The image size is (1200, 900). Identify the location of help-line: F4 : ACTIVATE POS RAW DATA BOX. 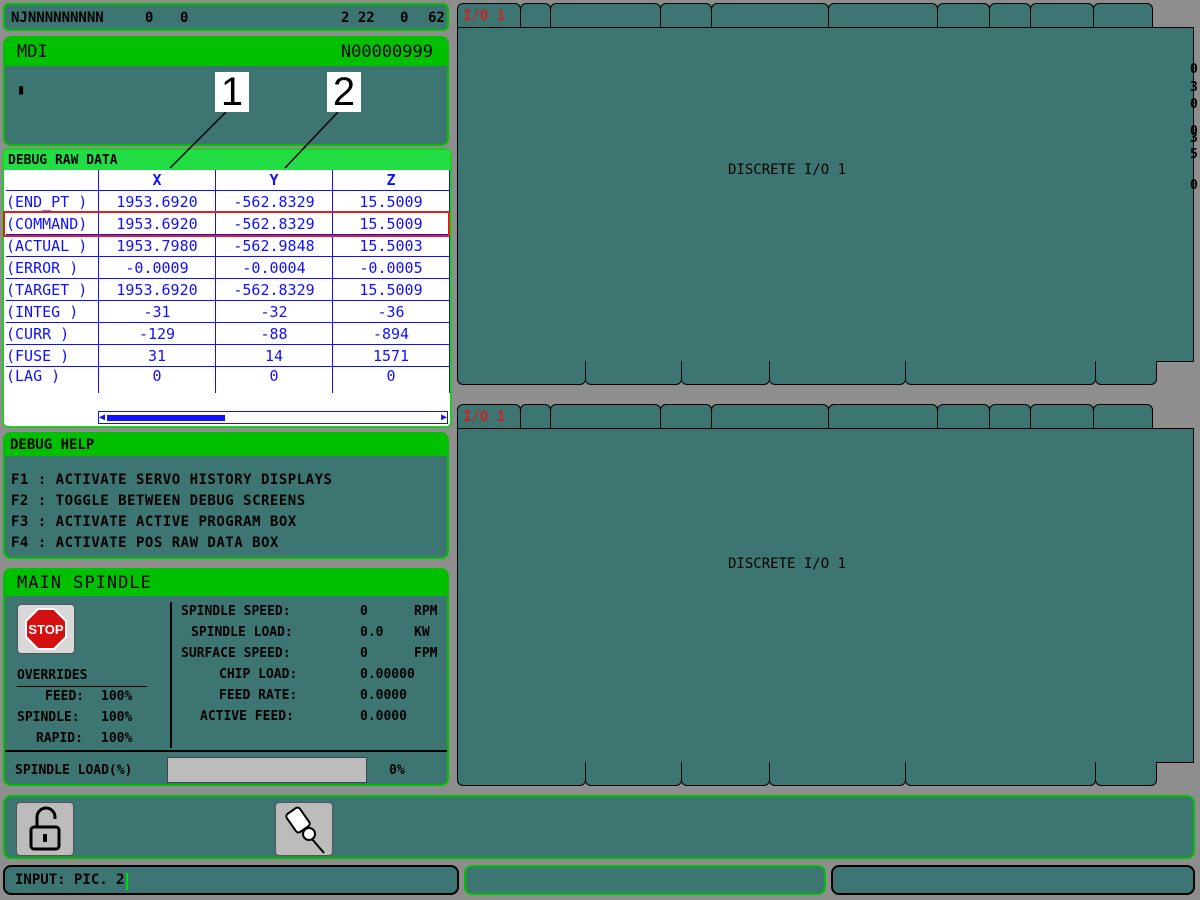
(145, 543).